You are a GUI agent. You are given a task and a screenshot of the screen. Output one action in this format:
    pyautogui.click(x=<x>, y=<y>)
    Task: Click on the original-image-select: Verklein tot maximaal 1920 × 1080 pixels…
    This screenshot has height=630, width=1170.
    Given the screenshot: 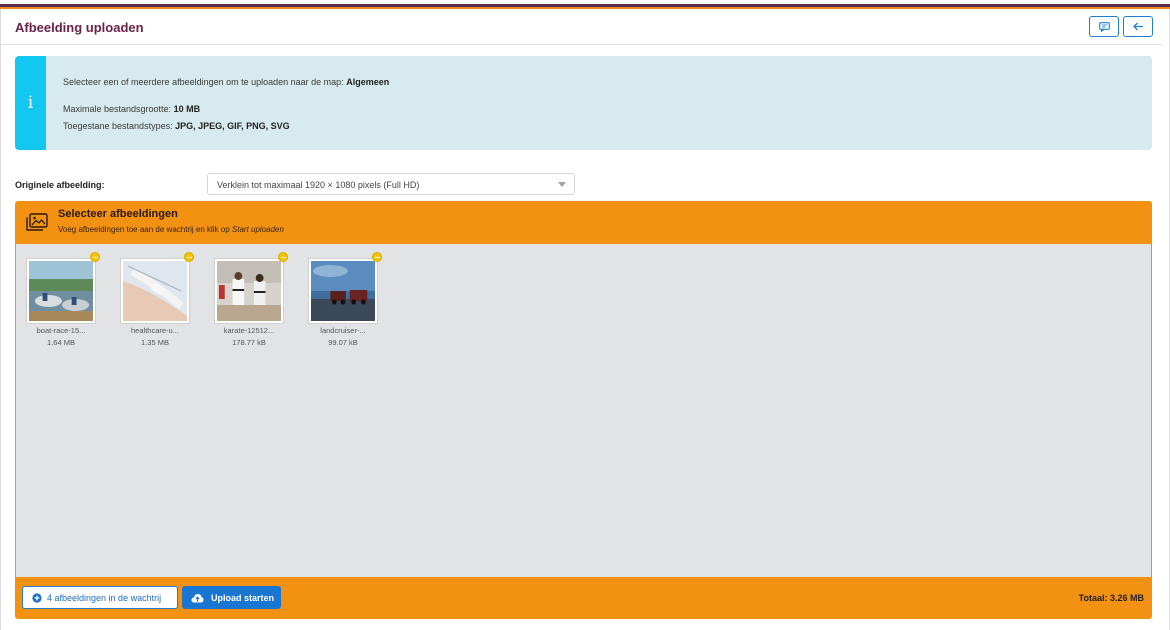 What is the action you would take?
    pyautogui.click(x=391, y=184)
    